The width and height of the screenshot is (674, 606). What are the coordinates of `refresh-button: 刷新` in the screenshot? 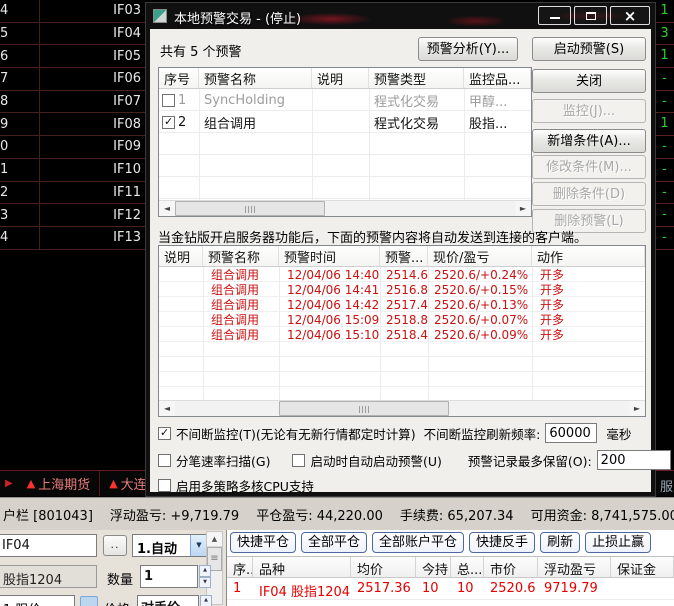 It's located at (560, 542).